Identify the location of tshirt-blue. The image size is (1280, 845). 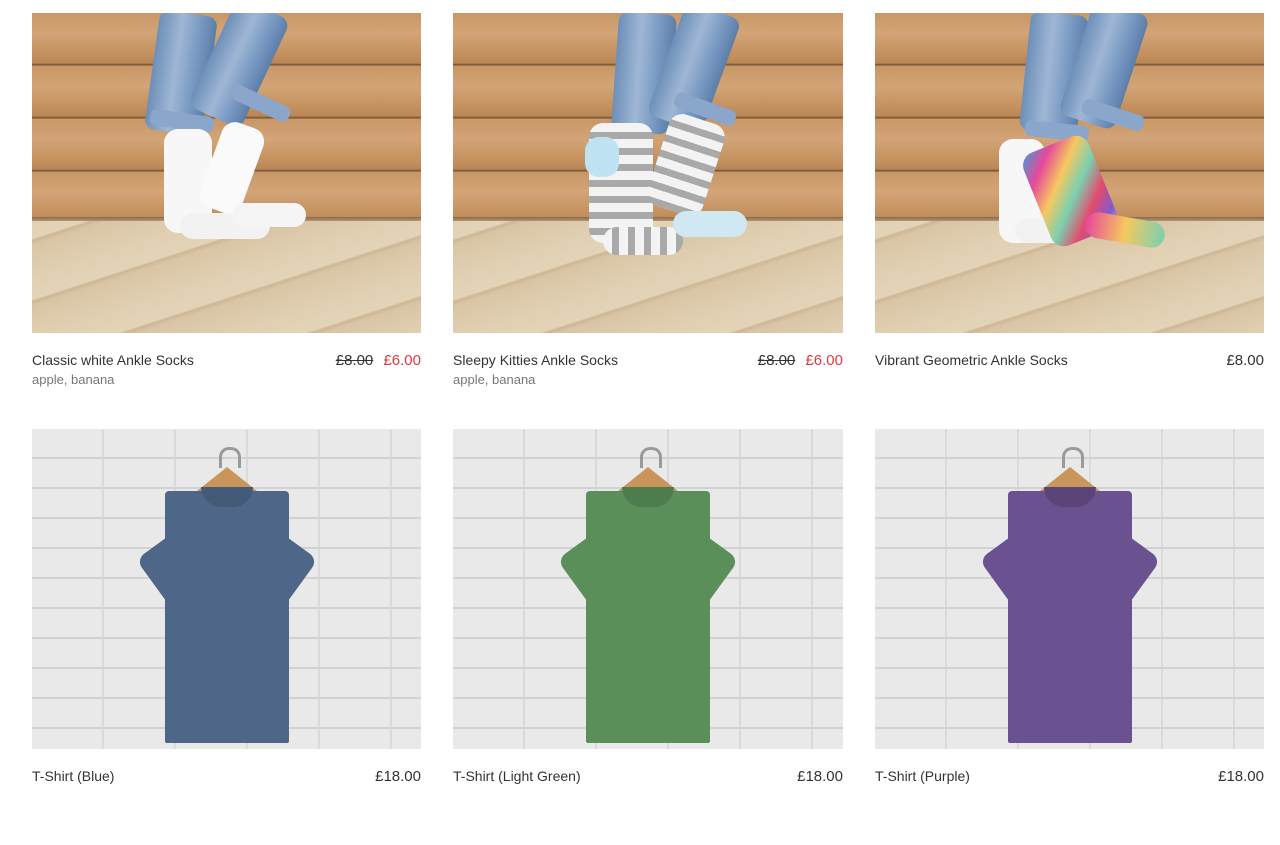
(226, 617).